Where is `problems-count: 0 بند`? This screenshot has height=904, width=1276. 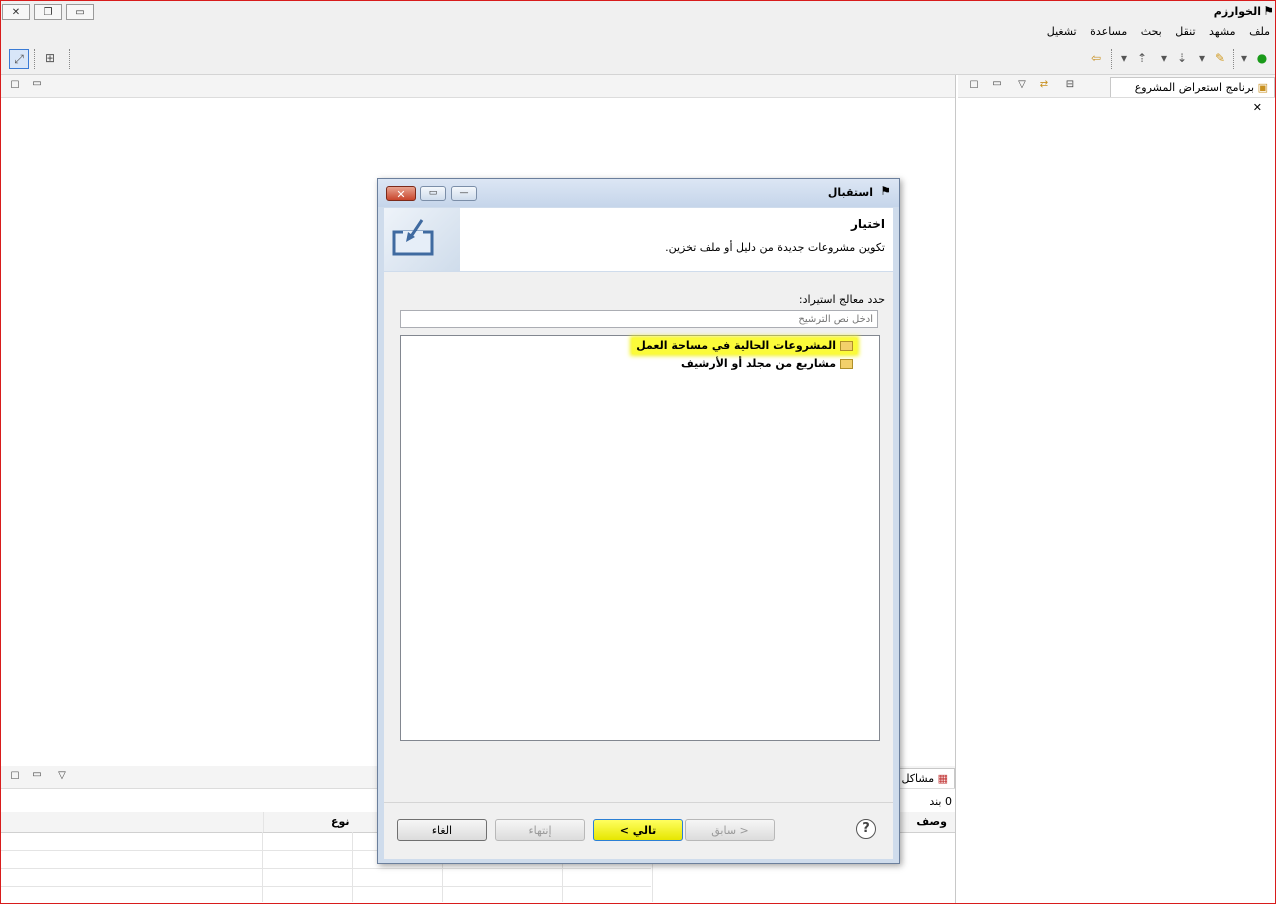 problems-count: 0 بند is located at coordinates (940, 801).